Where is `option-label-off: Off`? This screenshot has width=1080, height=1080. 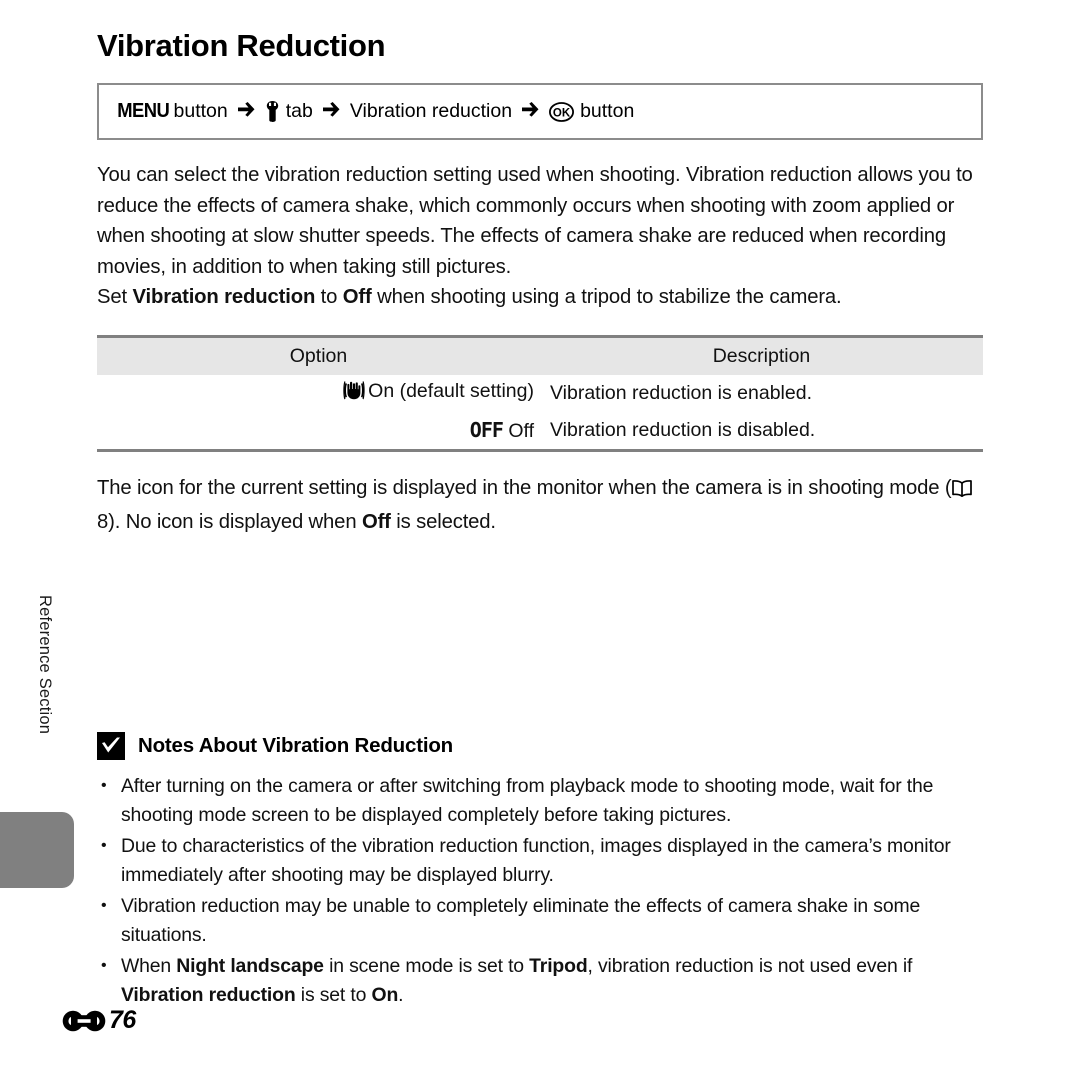 option-label-off: Off is located at coordinates (521, 430).